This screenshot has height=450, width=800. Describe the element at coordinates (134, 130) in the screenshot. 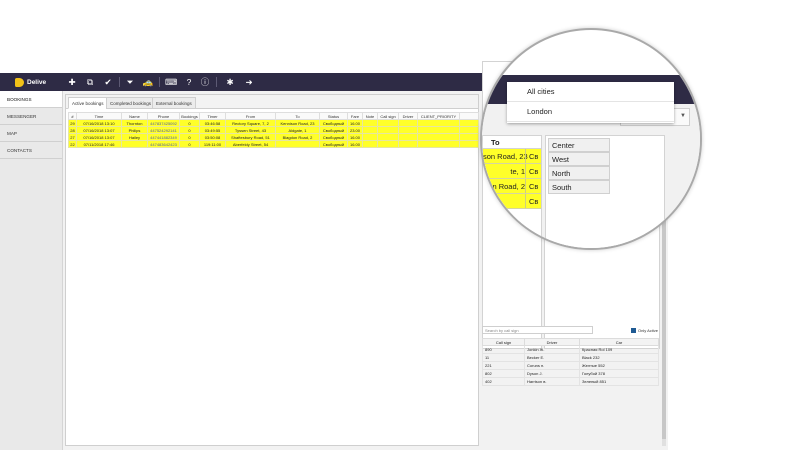

I see `cell-name: Philips` at that location.